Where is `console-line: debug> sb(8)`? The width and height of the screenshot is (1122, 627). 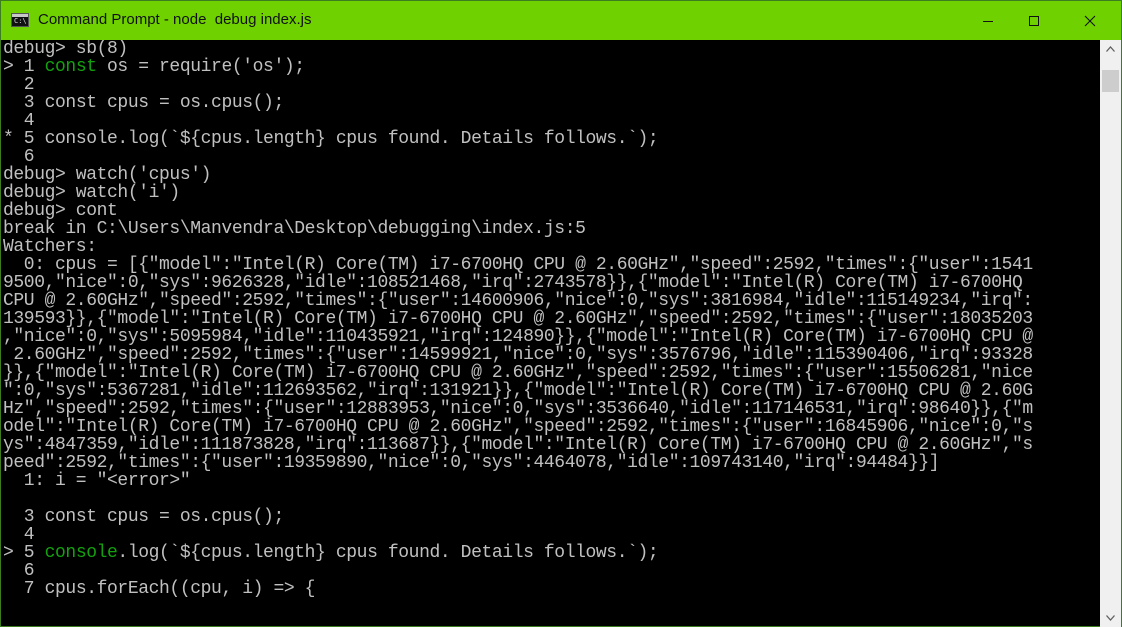 console-line: debug> sb(8) is located at coordinates (65, 49).